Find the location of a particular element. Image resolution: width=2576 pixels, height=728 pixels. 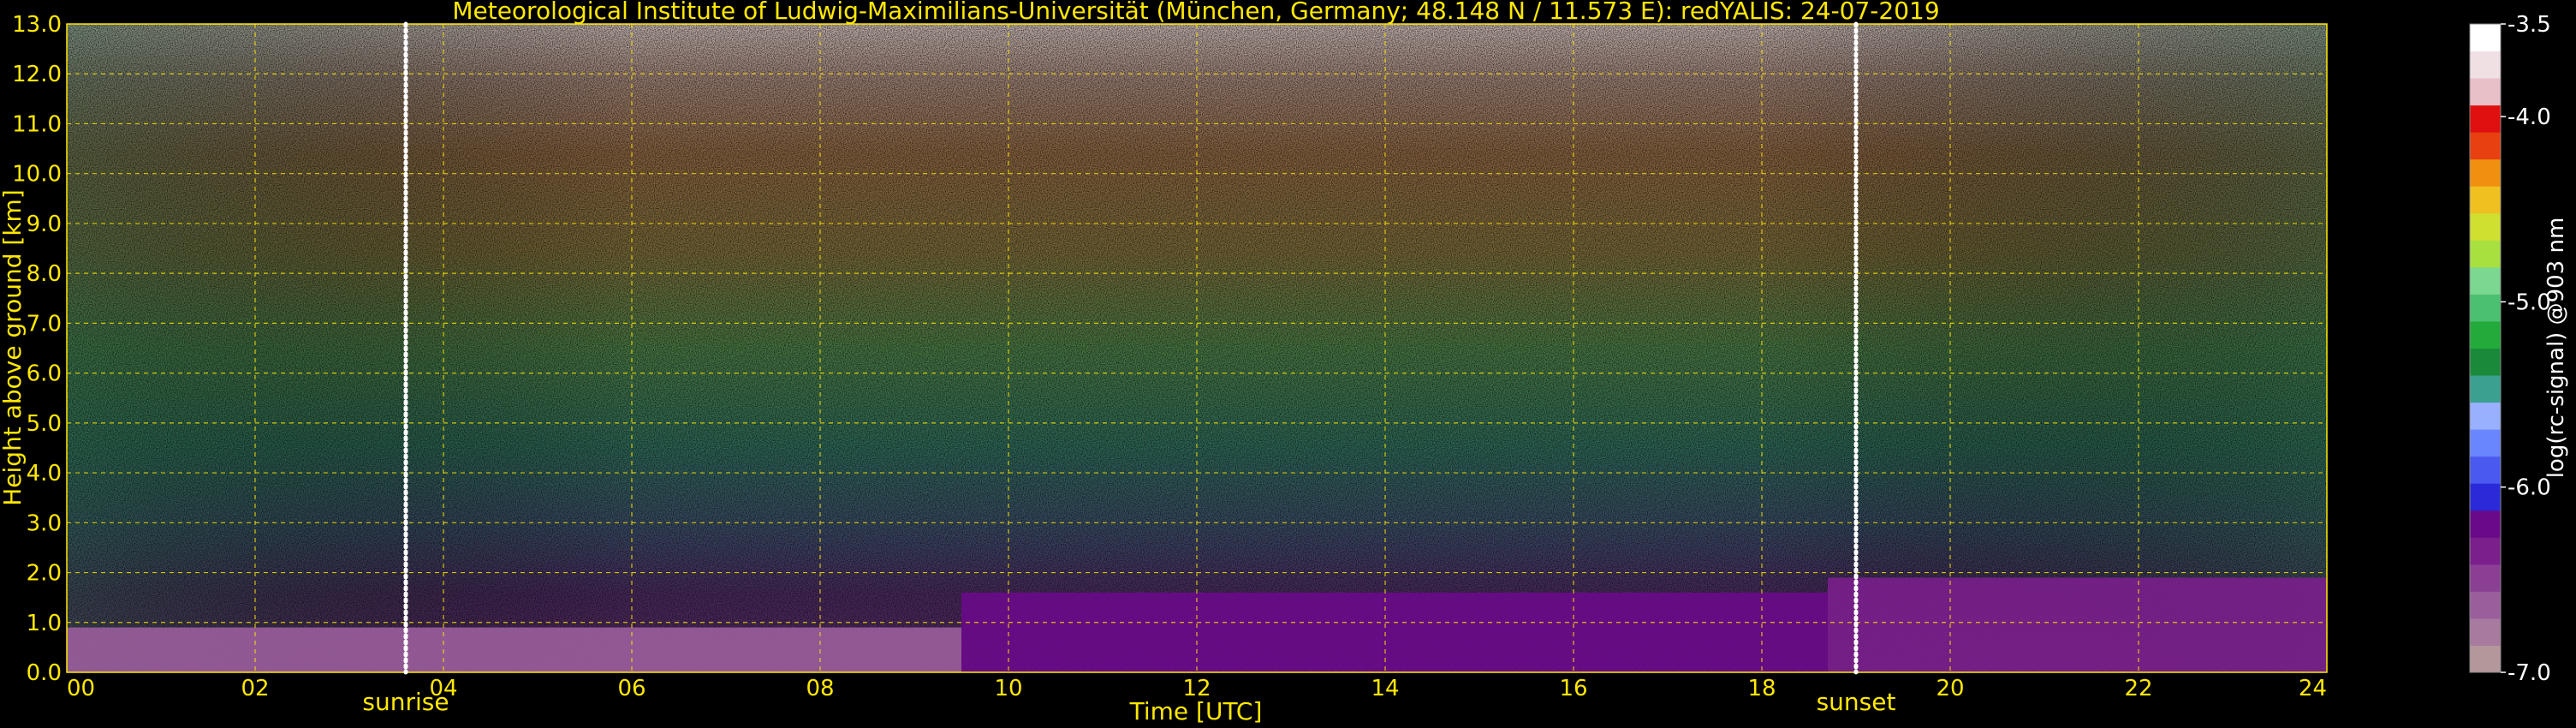

x-tick-label: 02 is located at coordinates (255, 688).